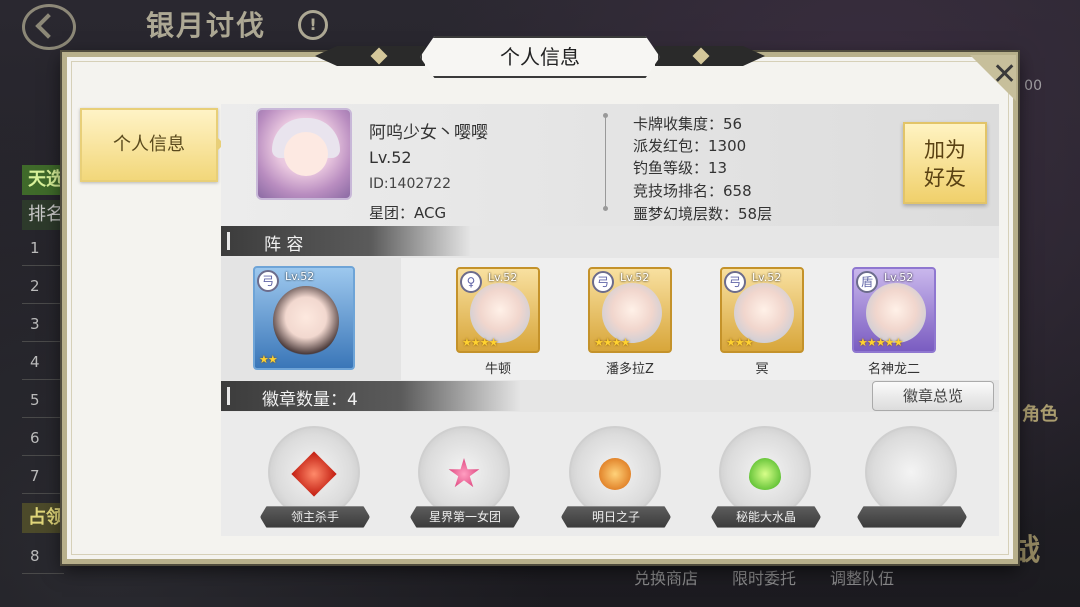 This screenshot has height=607, width=1080. I want to click on player-level: Lv.52, so click(390, 157).